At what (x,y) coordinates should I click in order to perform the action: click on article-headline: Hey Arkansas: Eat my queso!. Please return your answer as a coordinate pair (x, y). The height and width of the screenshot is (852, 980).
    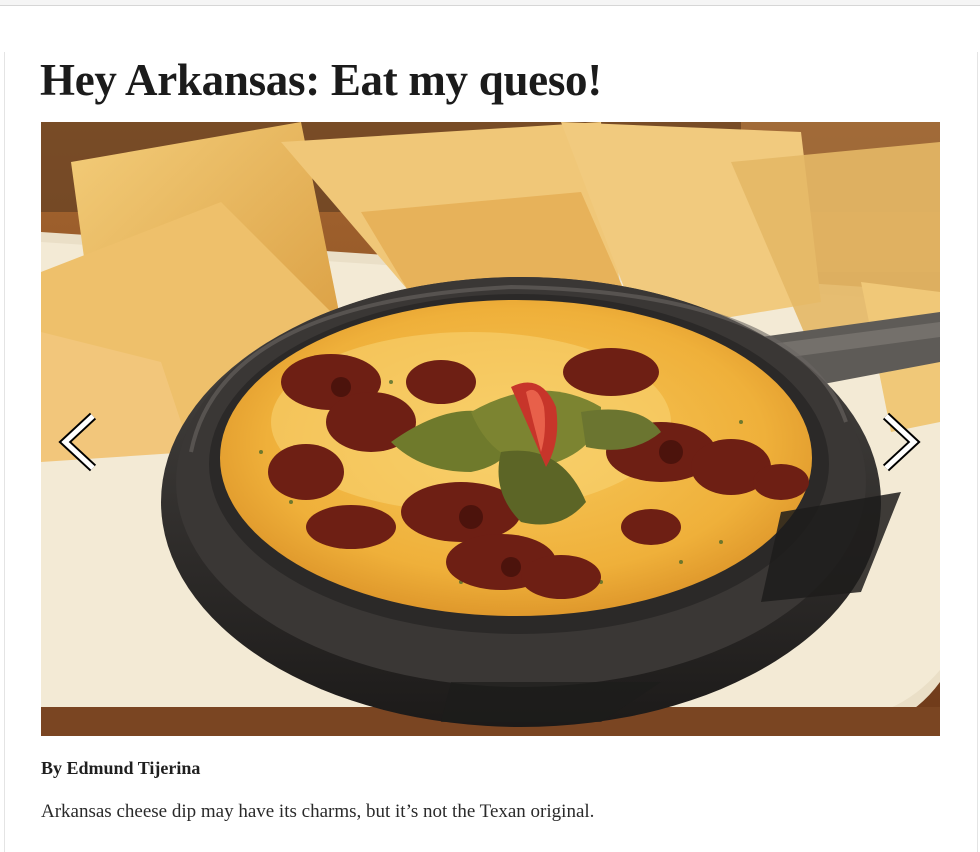
    Looking at the image, I should click on (321, 80).